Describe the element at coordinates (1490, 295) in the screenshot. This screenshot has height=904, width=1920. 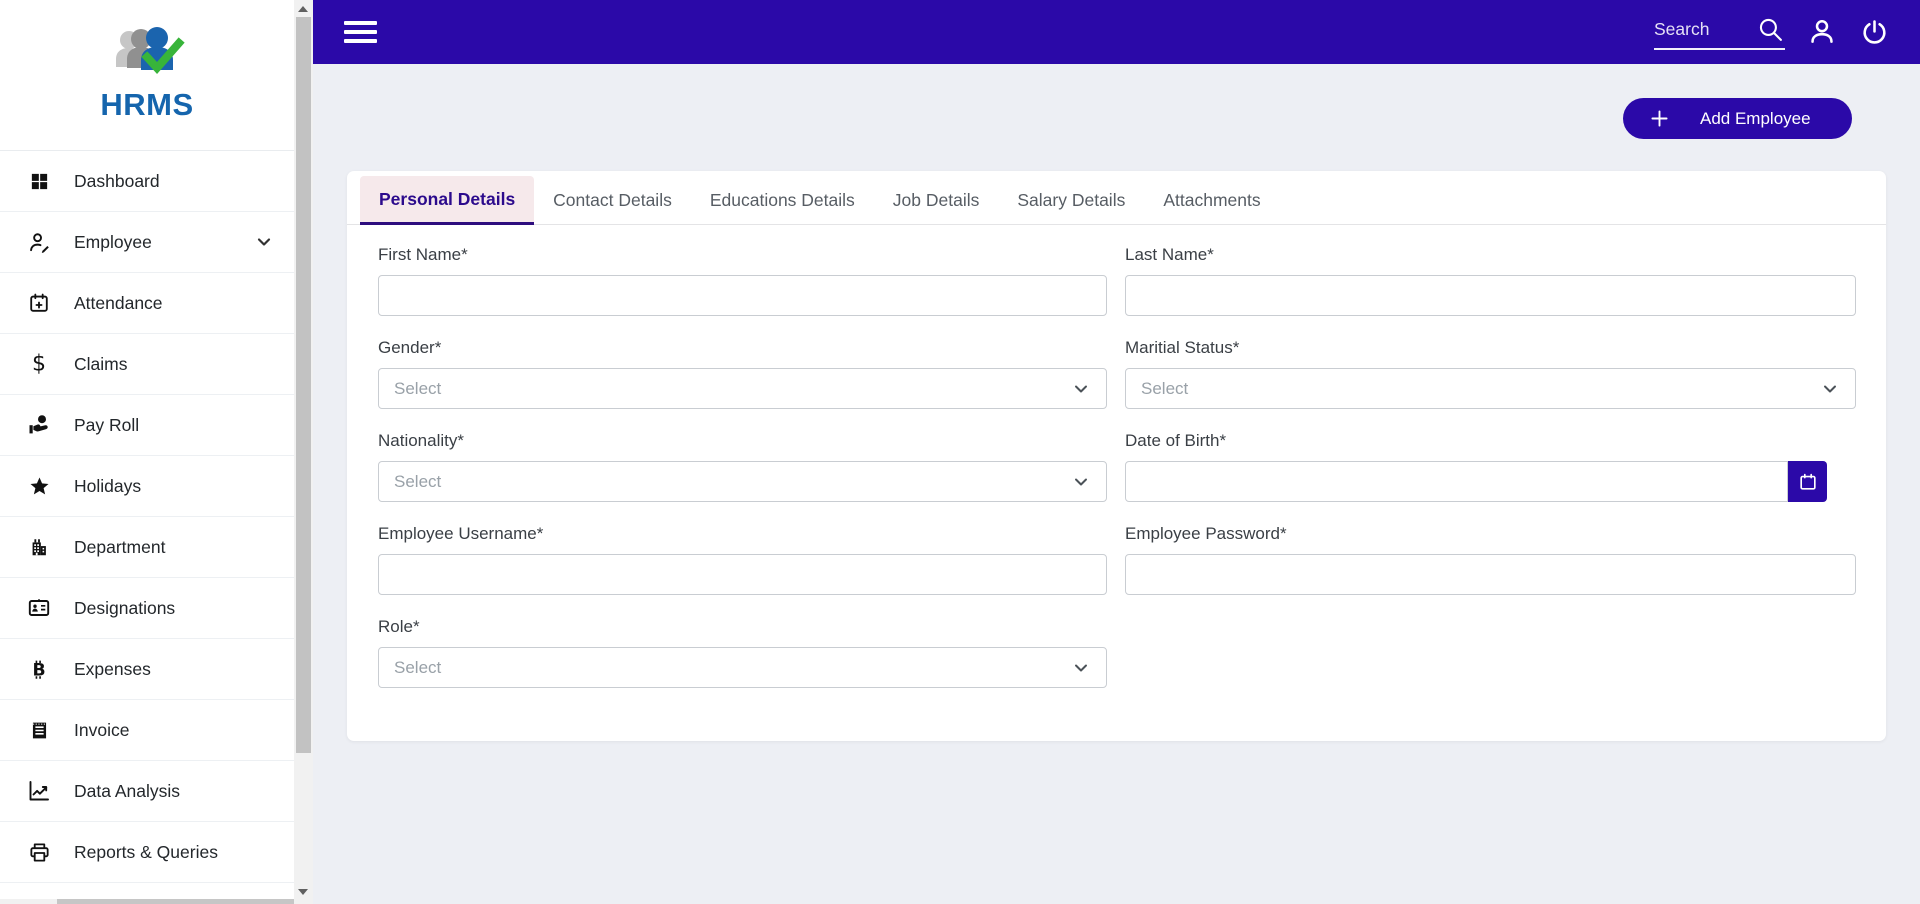
I see `last-name-input` at that location.